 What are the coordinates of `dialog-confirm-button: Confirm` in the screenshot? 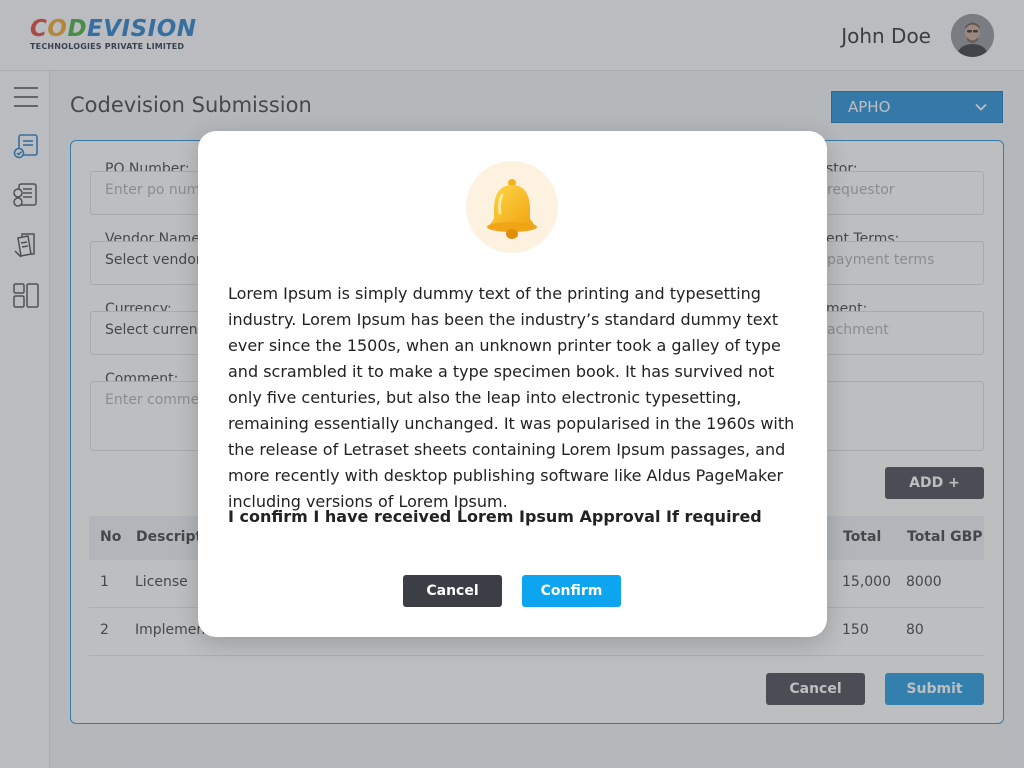 It's located at (571, 591).